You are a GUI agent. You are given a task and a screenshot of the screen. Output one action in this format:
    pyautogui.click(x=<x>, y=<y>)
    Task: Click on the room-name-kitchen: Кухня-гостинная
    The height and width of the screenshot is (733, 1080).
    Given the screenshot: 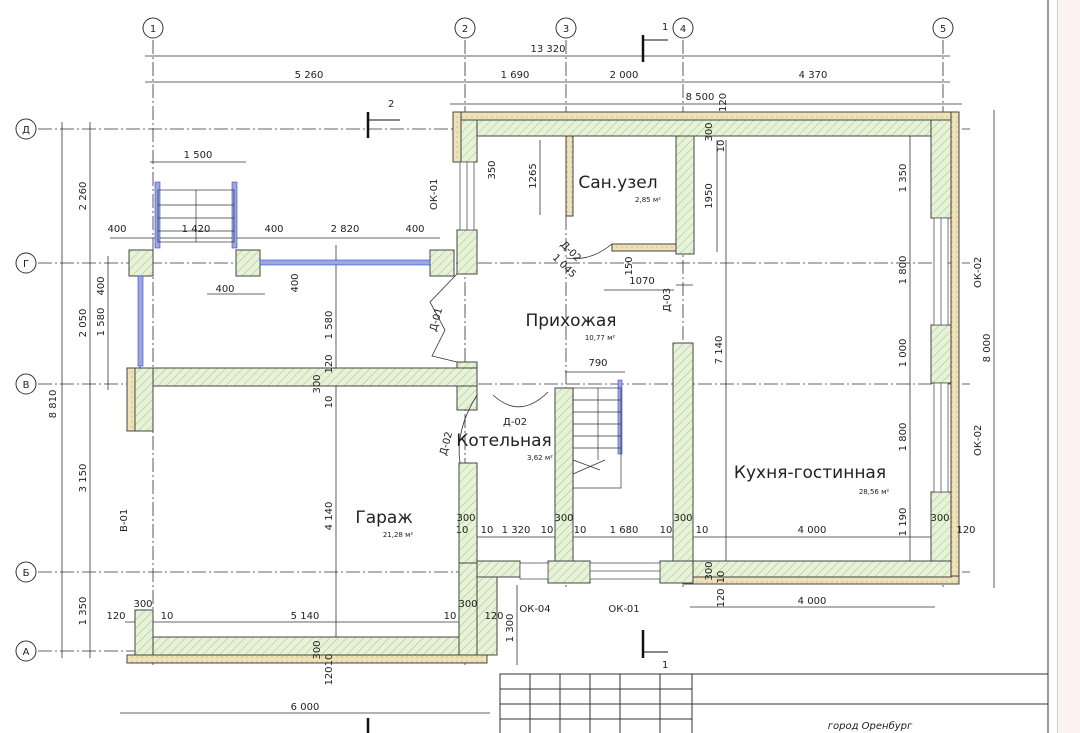 What is the action you would take?
    pyautogui.click(x=810, y=473)
    